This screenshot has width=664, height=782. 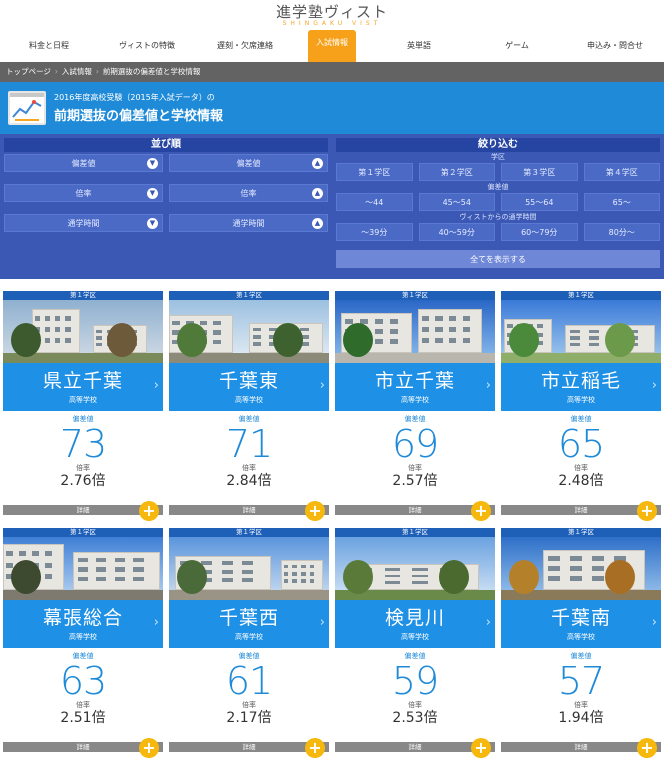 I want to click on sort-ratio-asc-button: 倍率 ▲, so click(x=248, y=193).